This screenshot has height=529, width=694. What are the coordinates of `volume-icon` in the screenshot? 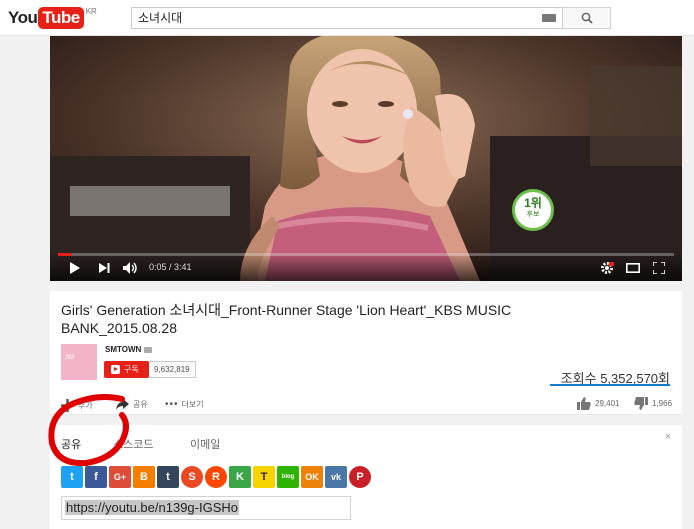 It's located at (131, 268).